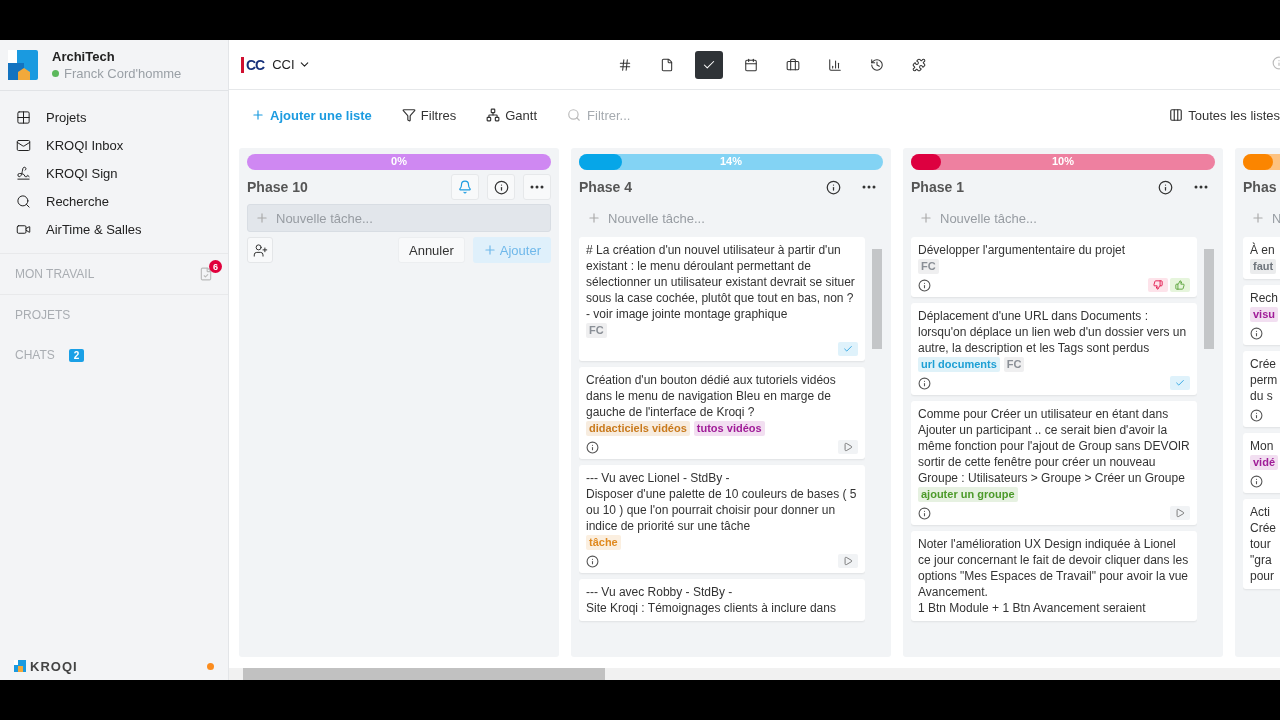  I want to click on task-card: --- Vu avec Robby - StdBy - Site Kroqi : Témoignages clients à inclure dans, so click(722, 600).